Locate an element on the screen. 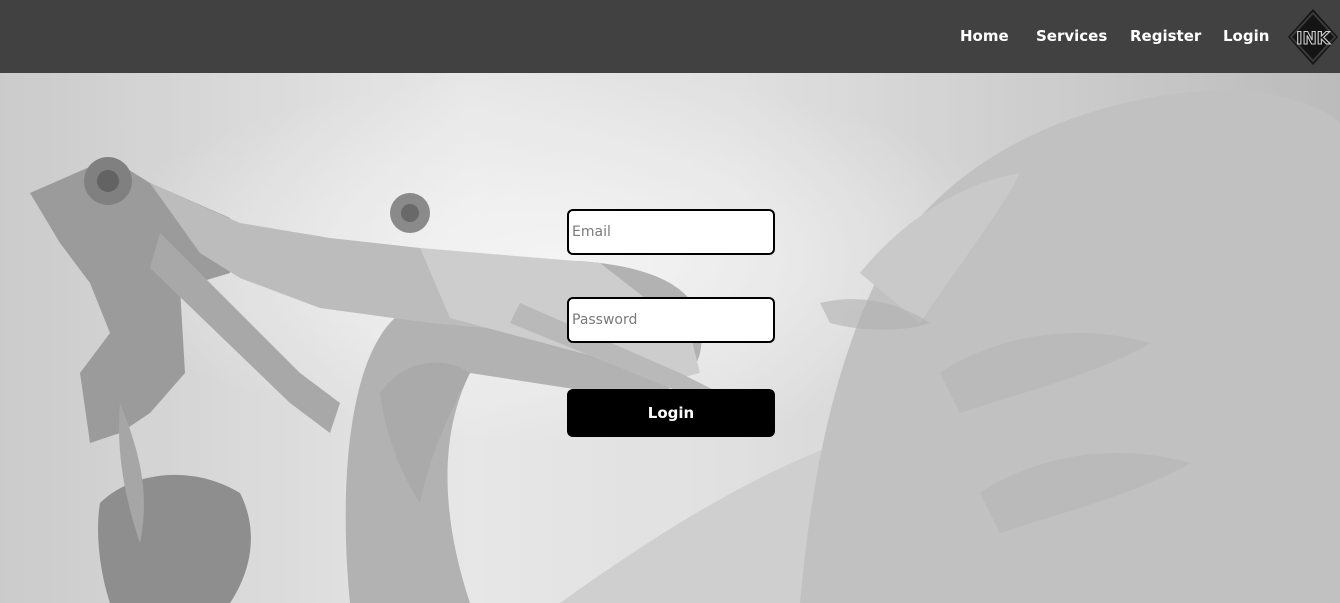  navbar: Home Services Register Login INK is located at coordinates (670, 36).